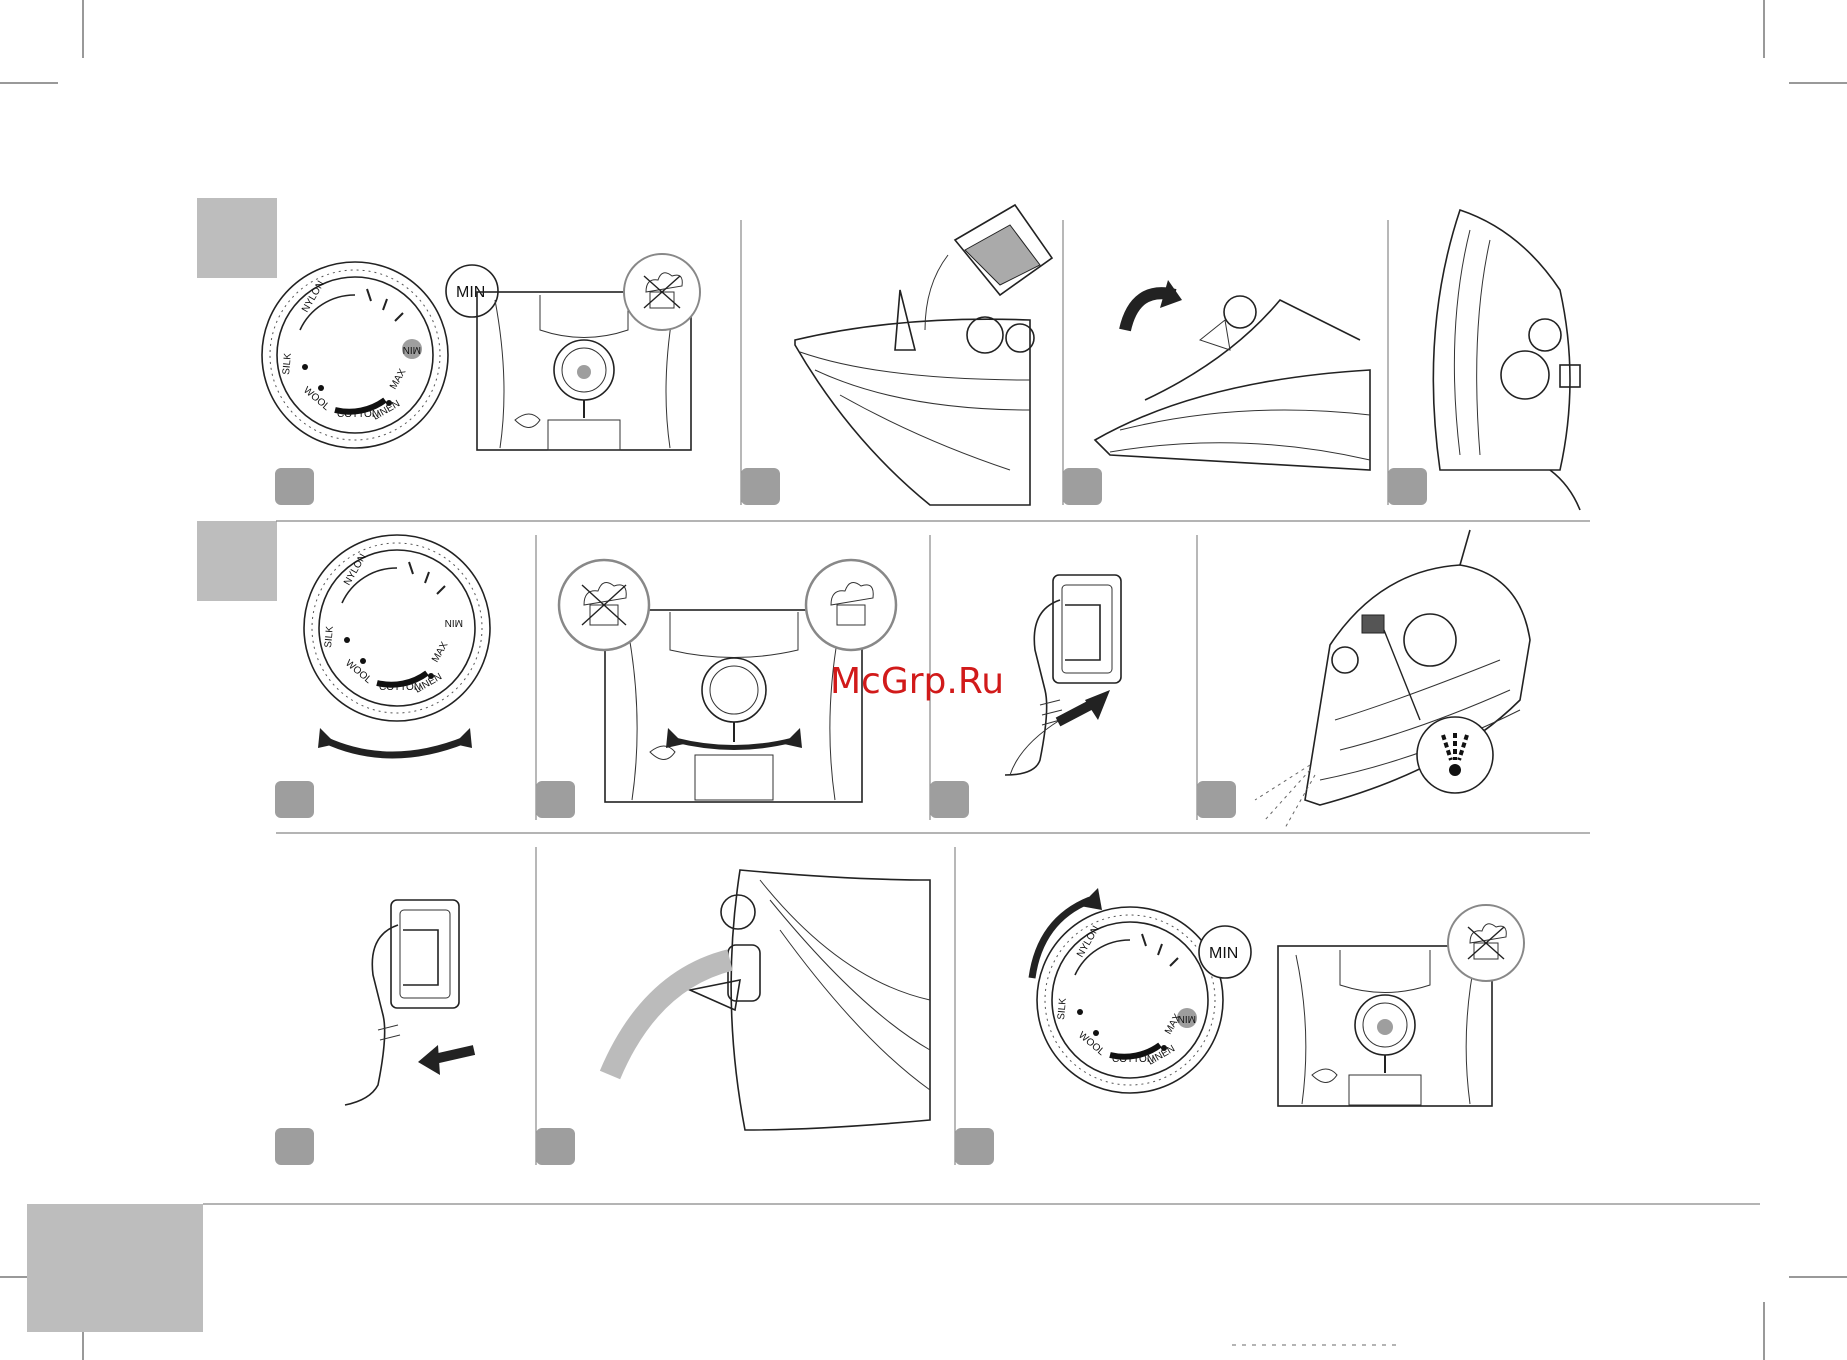 The height and width of the screenshot is (1360, 1847). What do you see at coordinates (851, 605) in the screenshot?
I see `steam-on-icon` at bounding box center [851, 605].